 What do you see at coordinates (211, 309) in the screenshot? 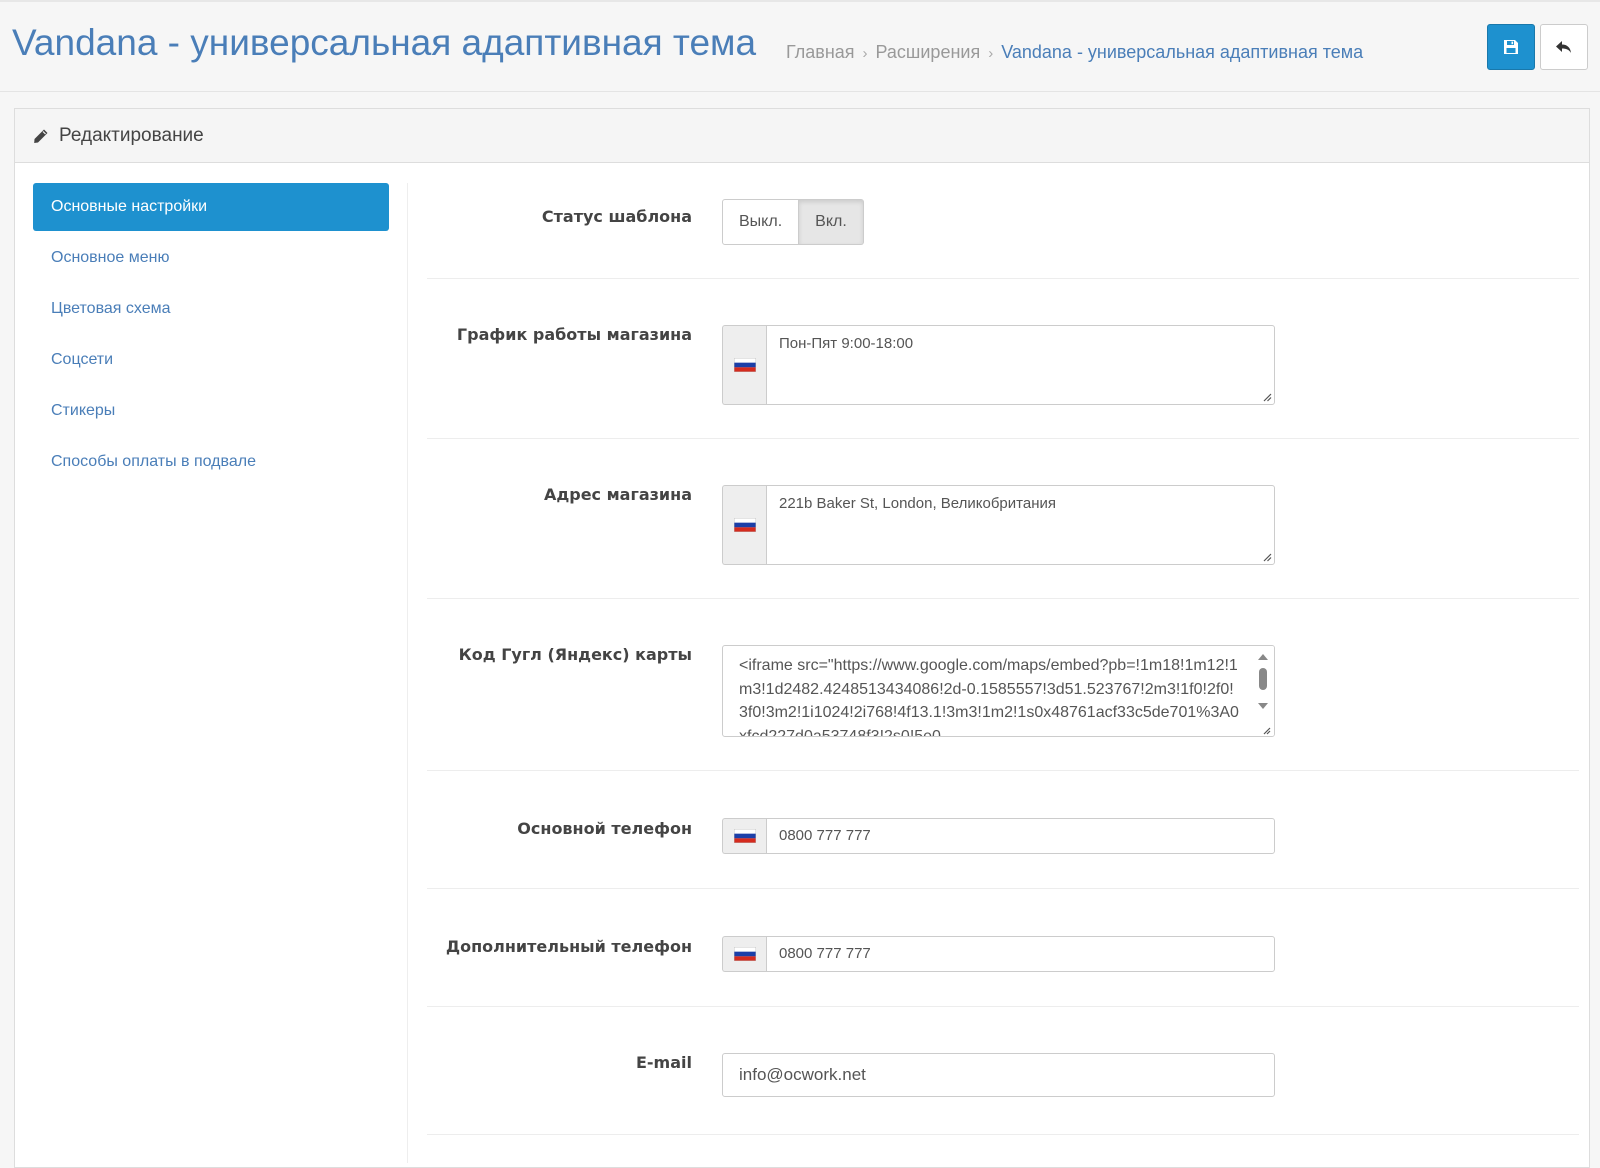
I see `sidebar-item-color-scheme: Цветовая схема` at bounding box center [211, 309].